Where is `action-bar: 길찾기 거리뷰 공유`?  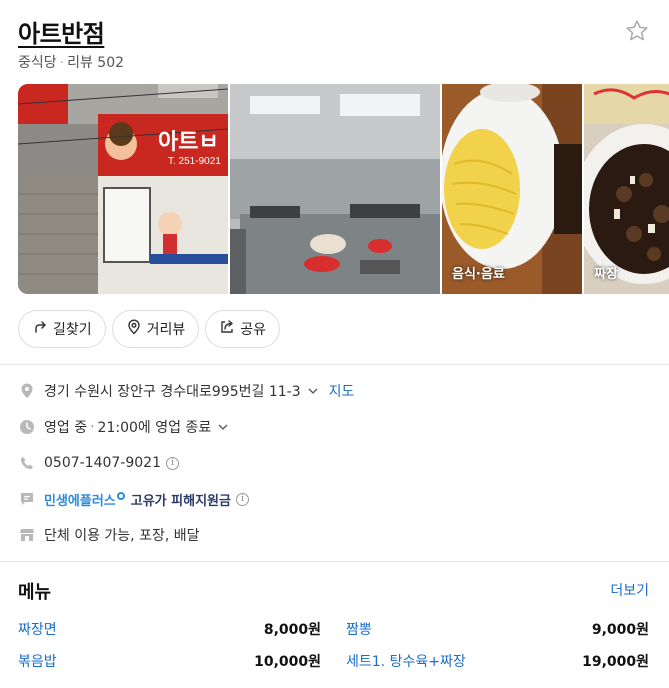 action-bar: 길찾기 거리뷰 공유 is located at coordinates (149, 329).